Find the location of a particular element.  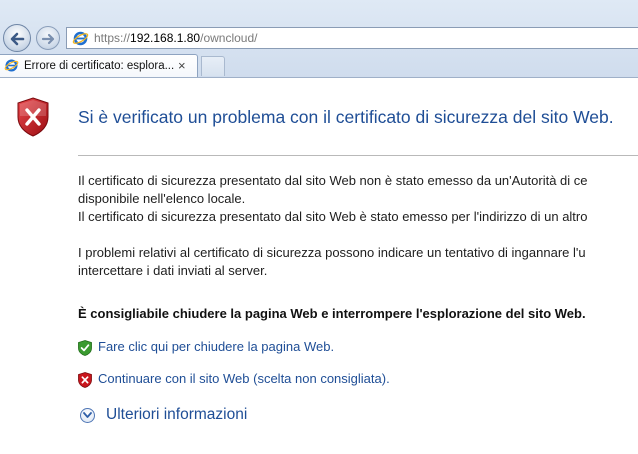

ie-logo-icon is located at coordinates (80, 38).